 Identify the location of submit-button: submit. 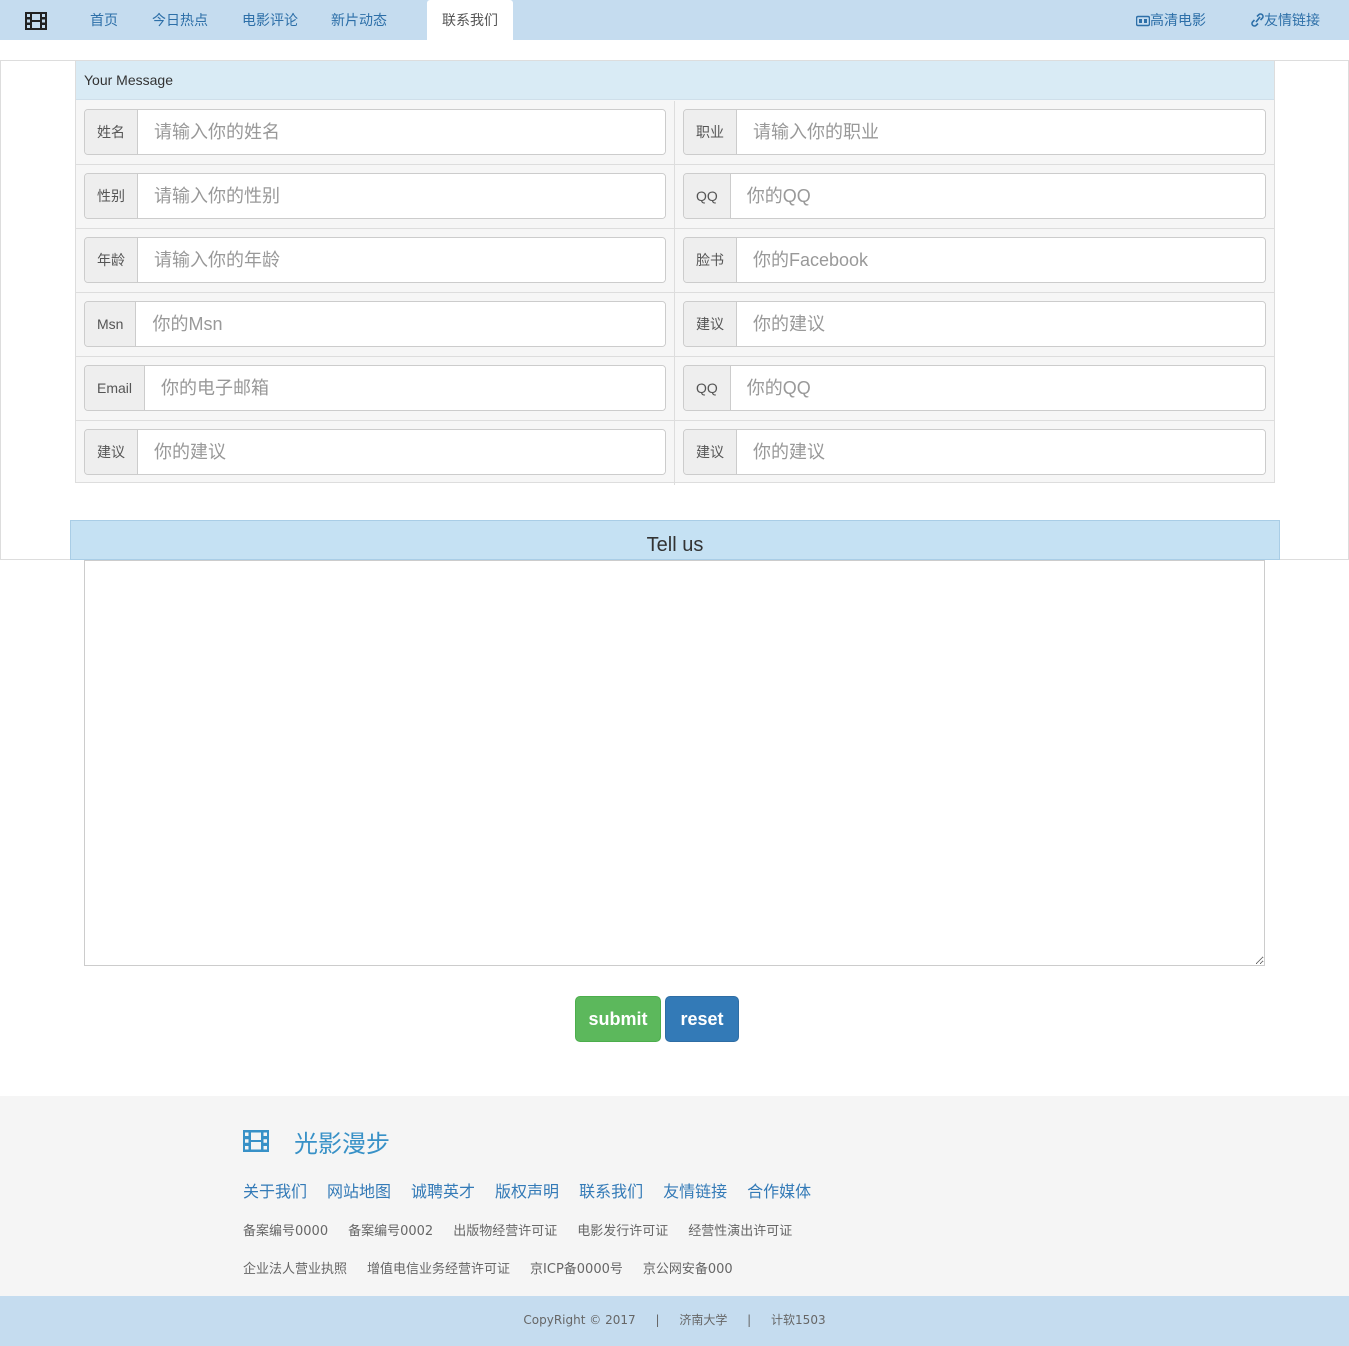
(618, 1019).